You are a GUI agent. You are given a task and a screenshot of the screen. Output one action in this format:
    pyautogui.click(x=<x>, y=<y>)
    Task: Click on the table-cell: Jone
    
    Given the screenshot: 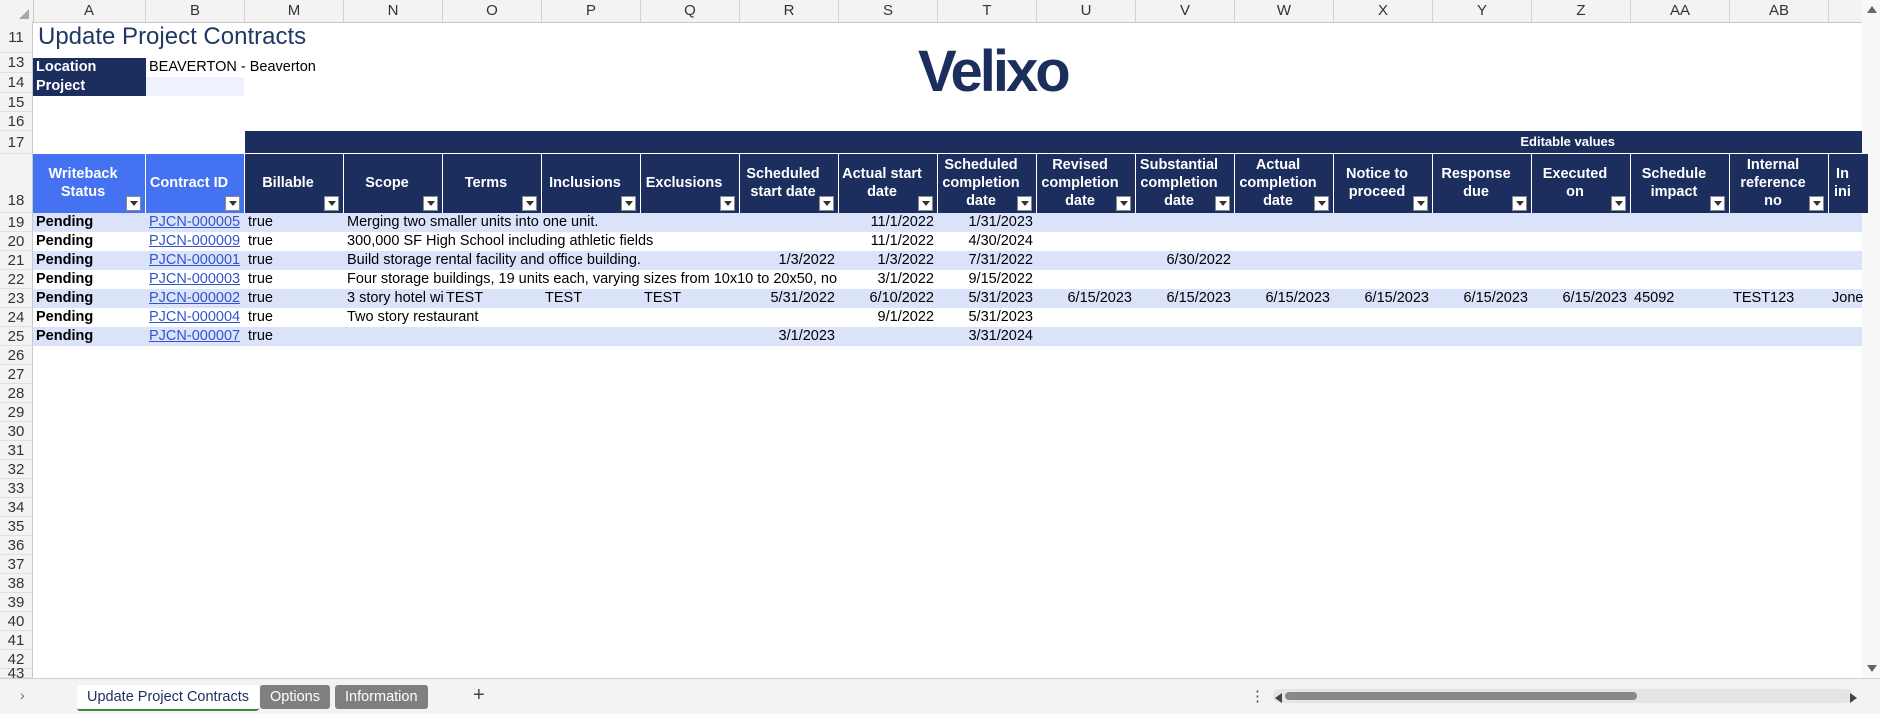 What is the action you would take?
    pyautogui.click(x=1849, y=298)
    